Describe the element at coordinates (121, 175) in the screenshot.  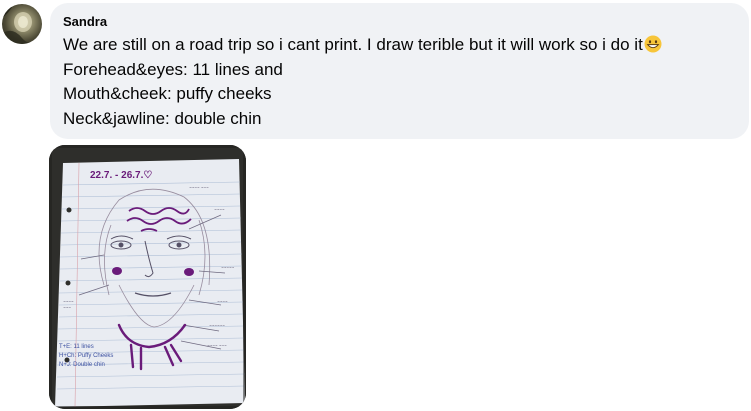
I see `photo-date: 22.7. - 26.7.♡` at that location.